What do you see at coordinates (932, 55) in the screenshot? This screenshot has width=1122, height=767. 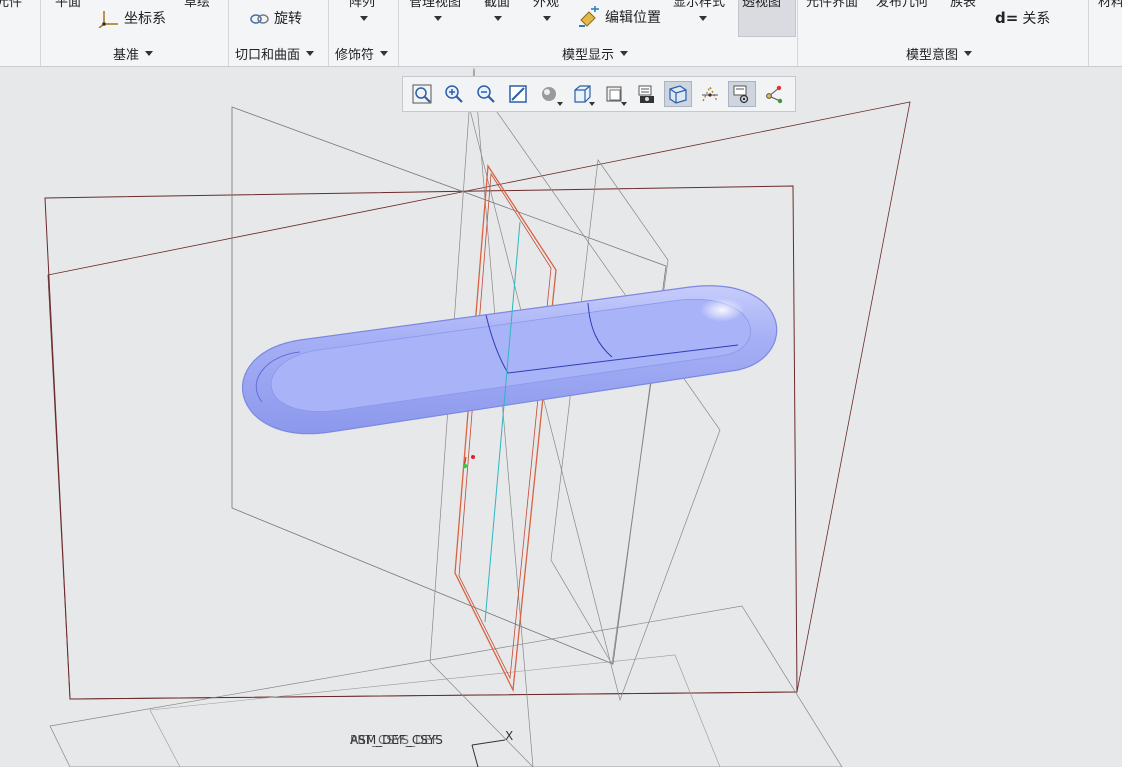 I see `model-intent-title: 模型意图` at bounding box center [932, 55].